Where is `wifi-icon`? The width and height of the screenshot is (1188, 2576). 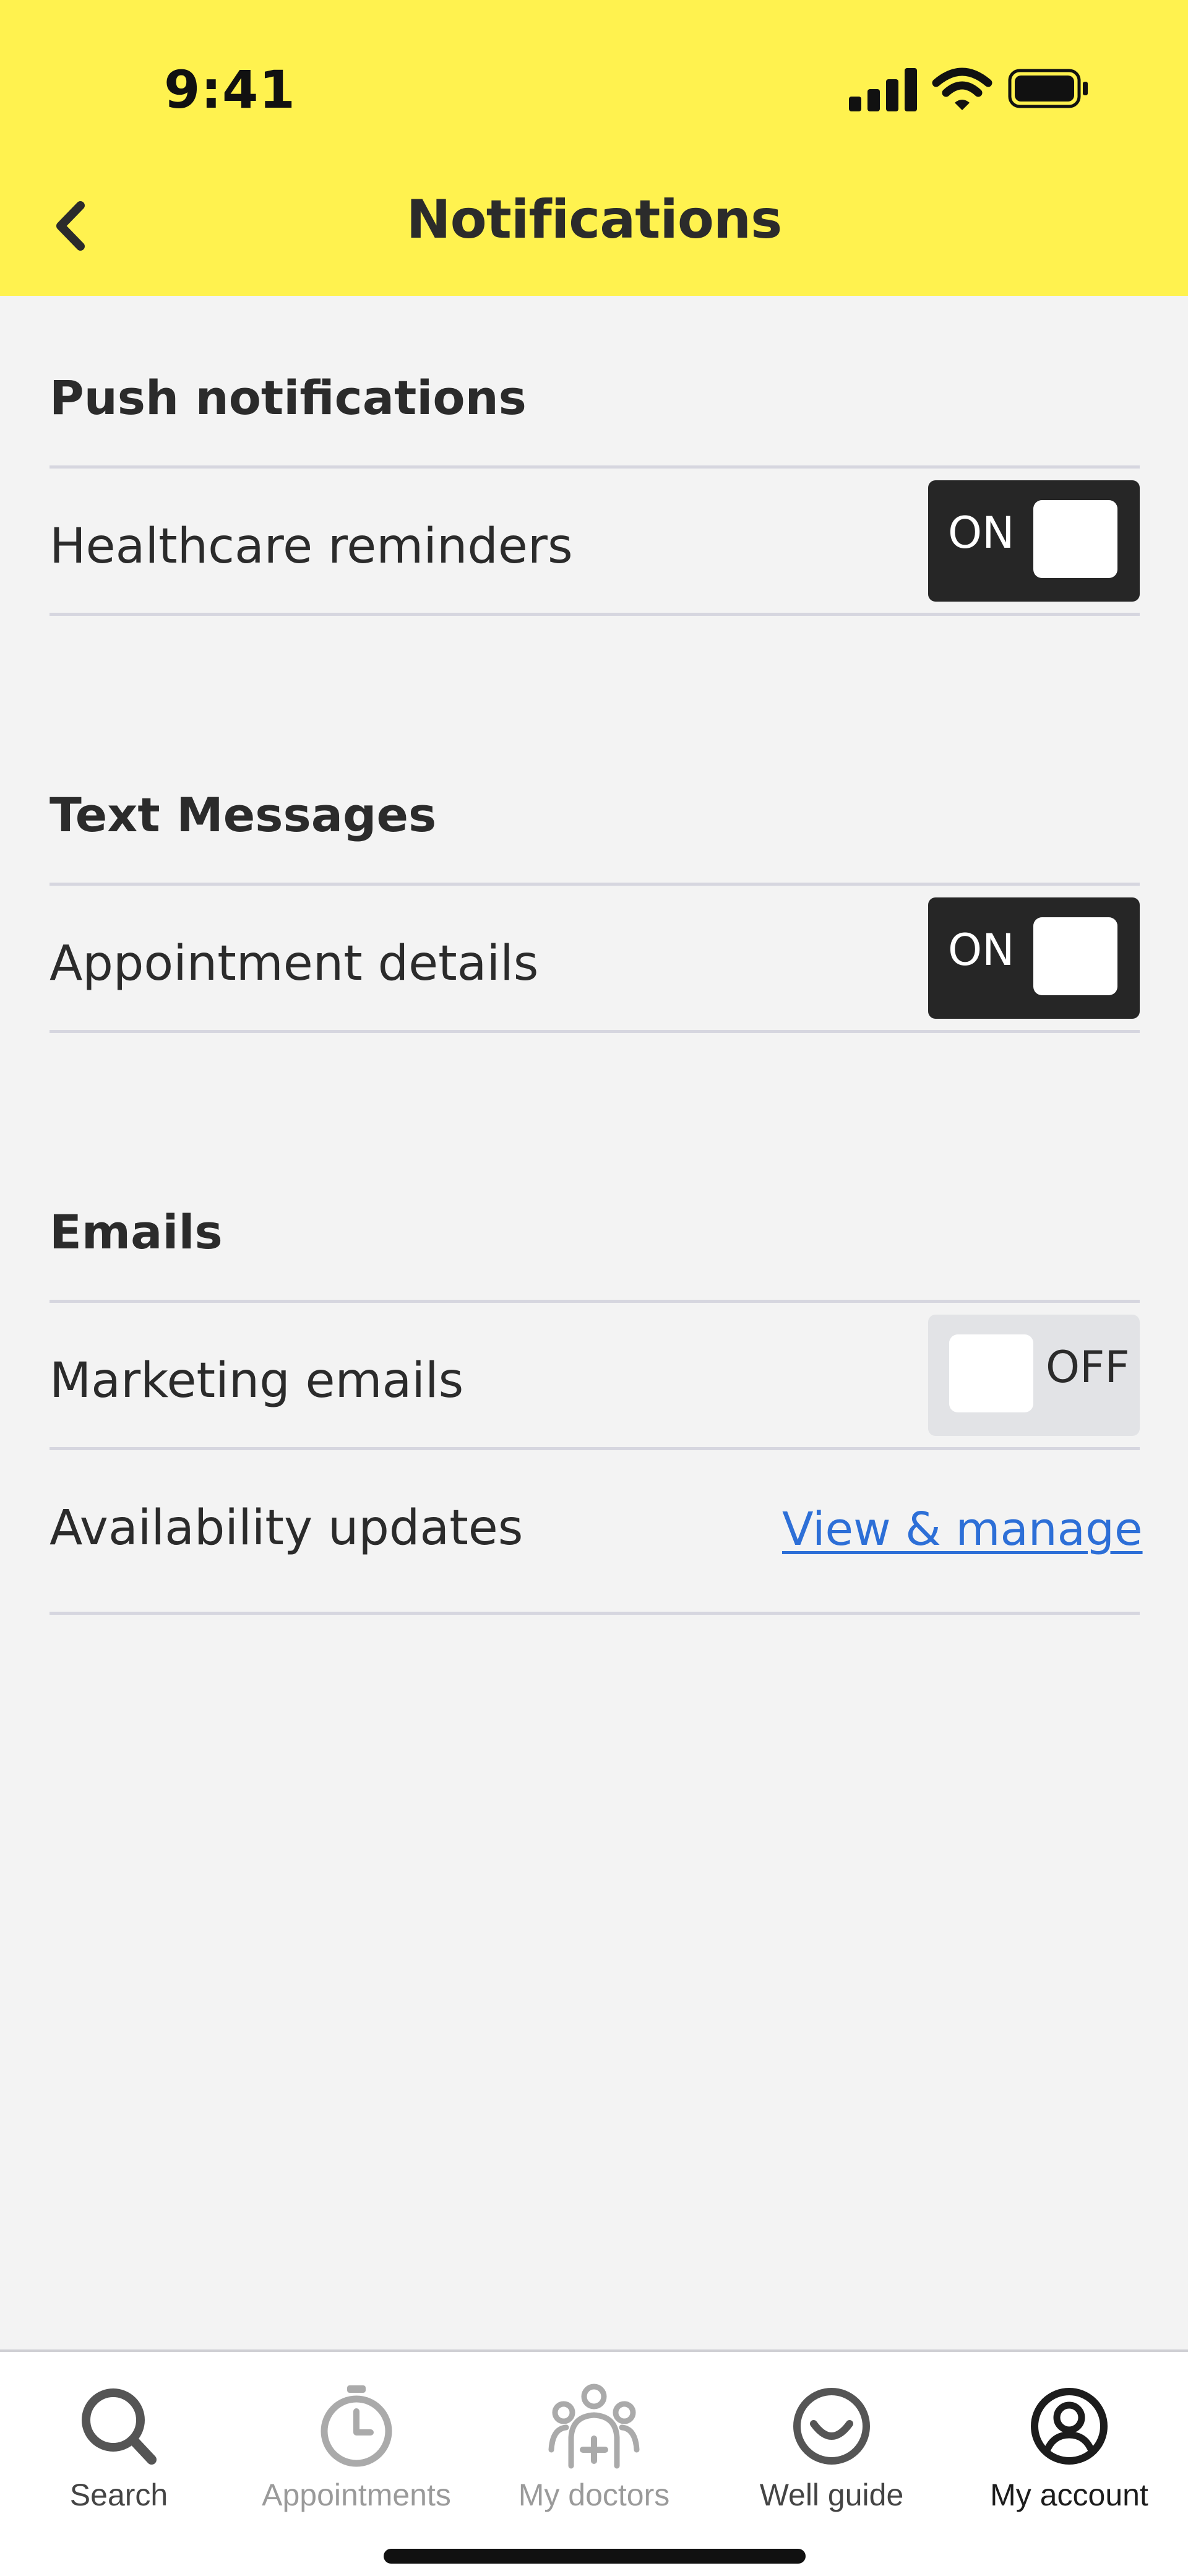
wifi-icon is located at coordinates (962, 88).